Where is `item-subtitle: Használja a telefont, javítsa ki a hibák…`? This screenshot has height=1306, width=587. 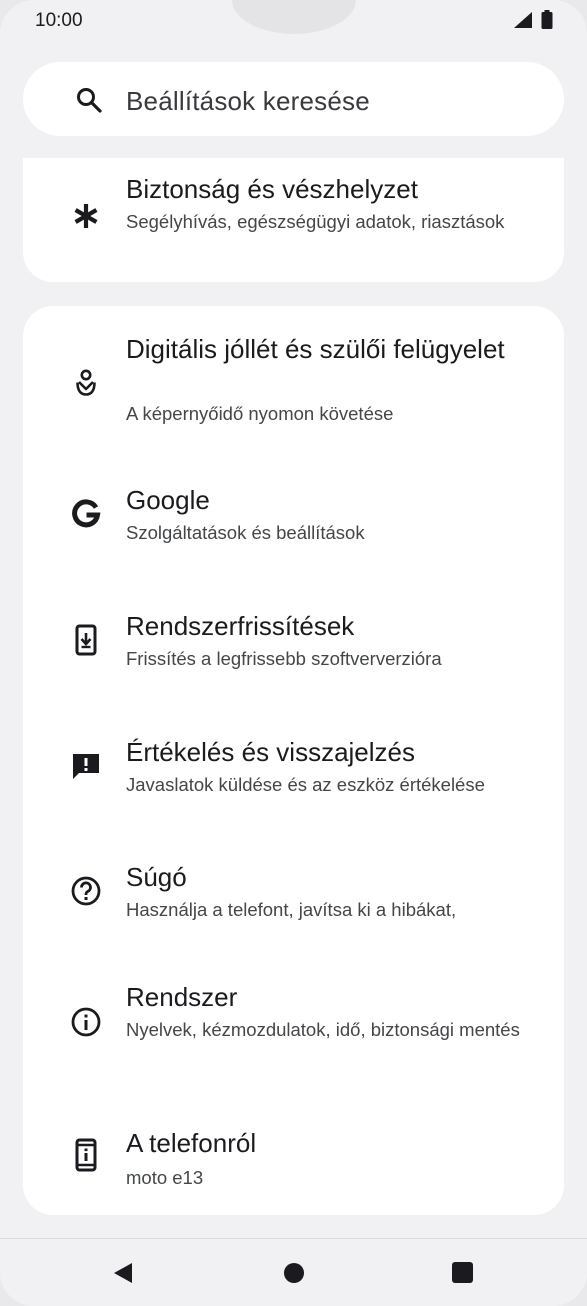
item-subtitle: Használja a telefont, javítsa ki a hibák… is located at coordinates (291, 909).